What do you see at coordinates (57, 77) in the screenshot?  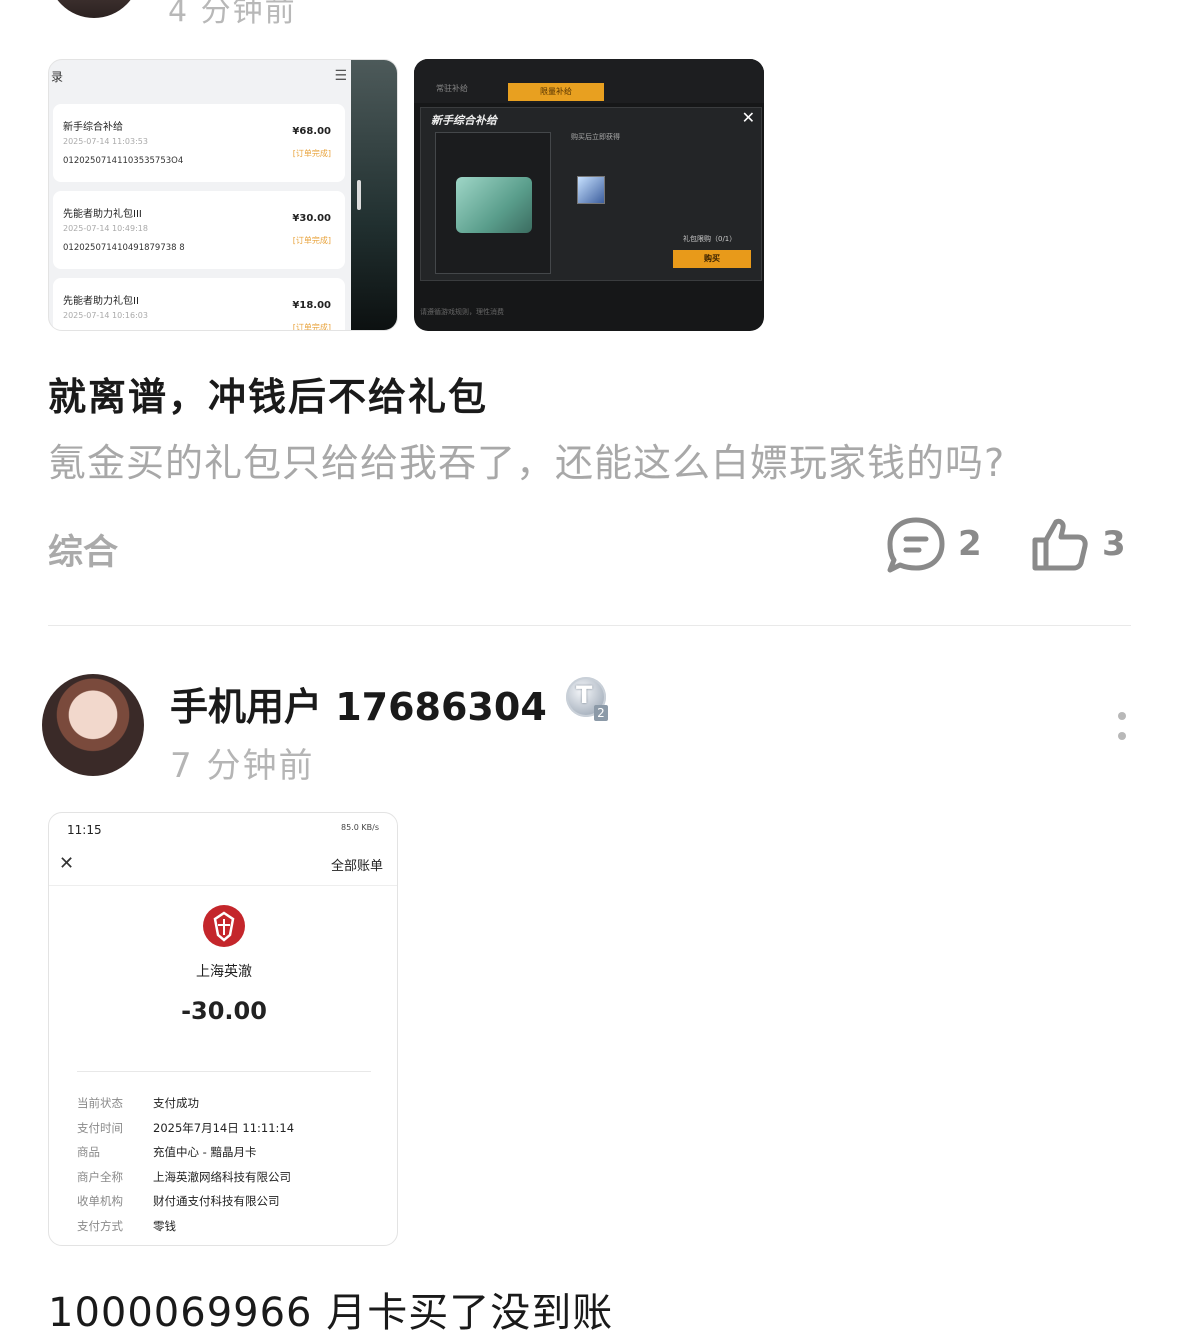 I see `orders-header-label: 录` at bounding box center [57, 77].